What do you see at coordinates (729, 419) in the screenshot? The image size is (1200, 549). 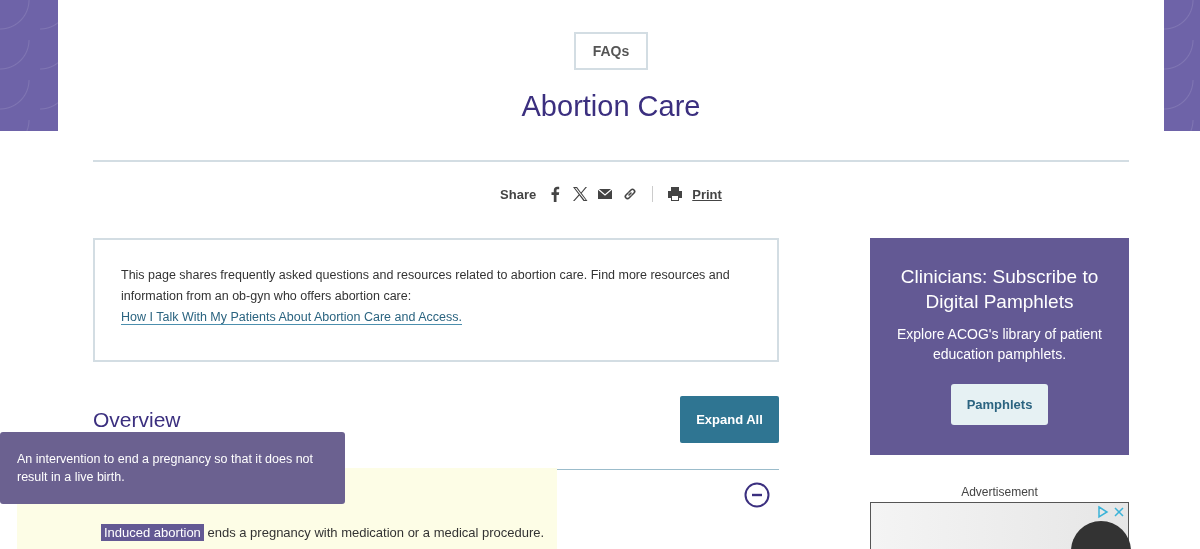 I see `expand-all-button: Expand All` at bounding box center [729, 419].